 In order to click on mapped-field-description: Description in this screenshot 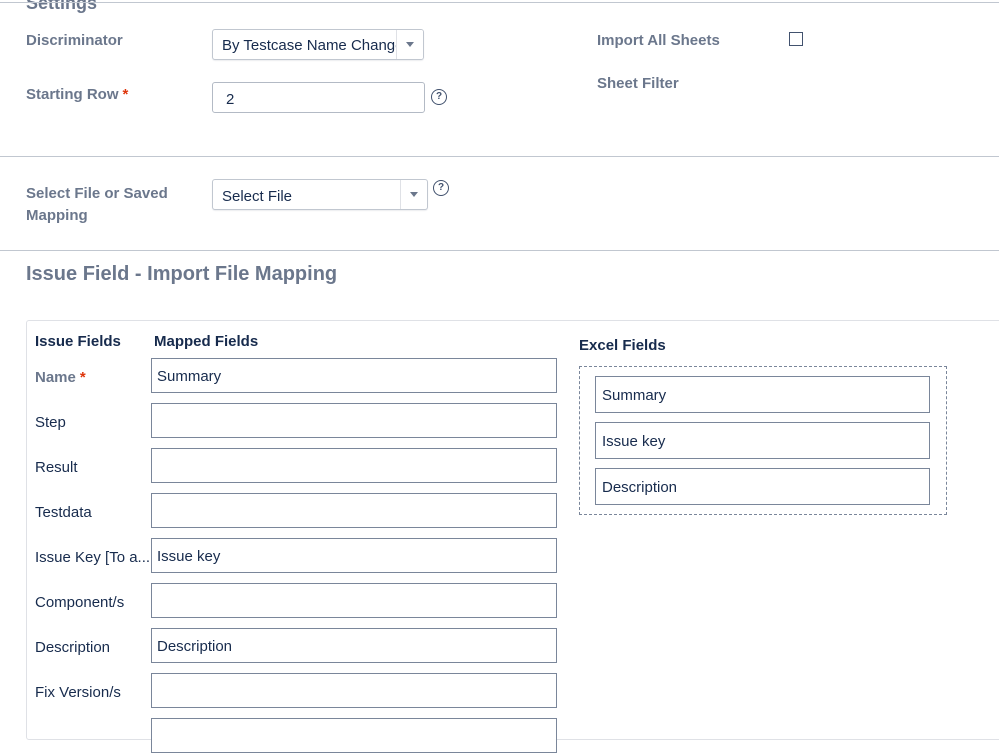, I will do `click(354, 645)`.